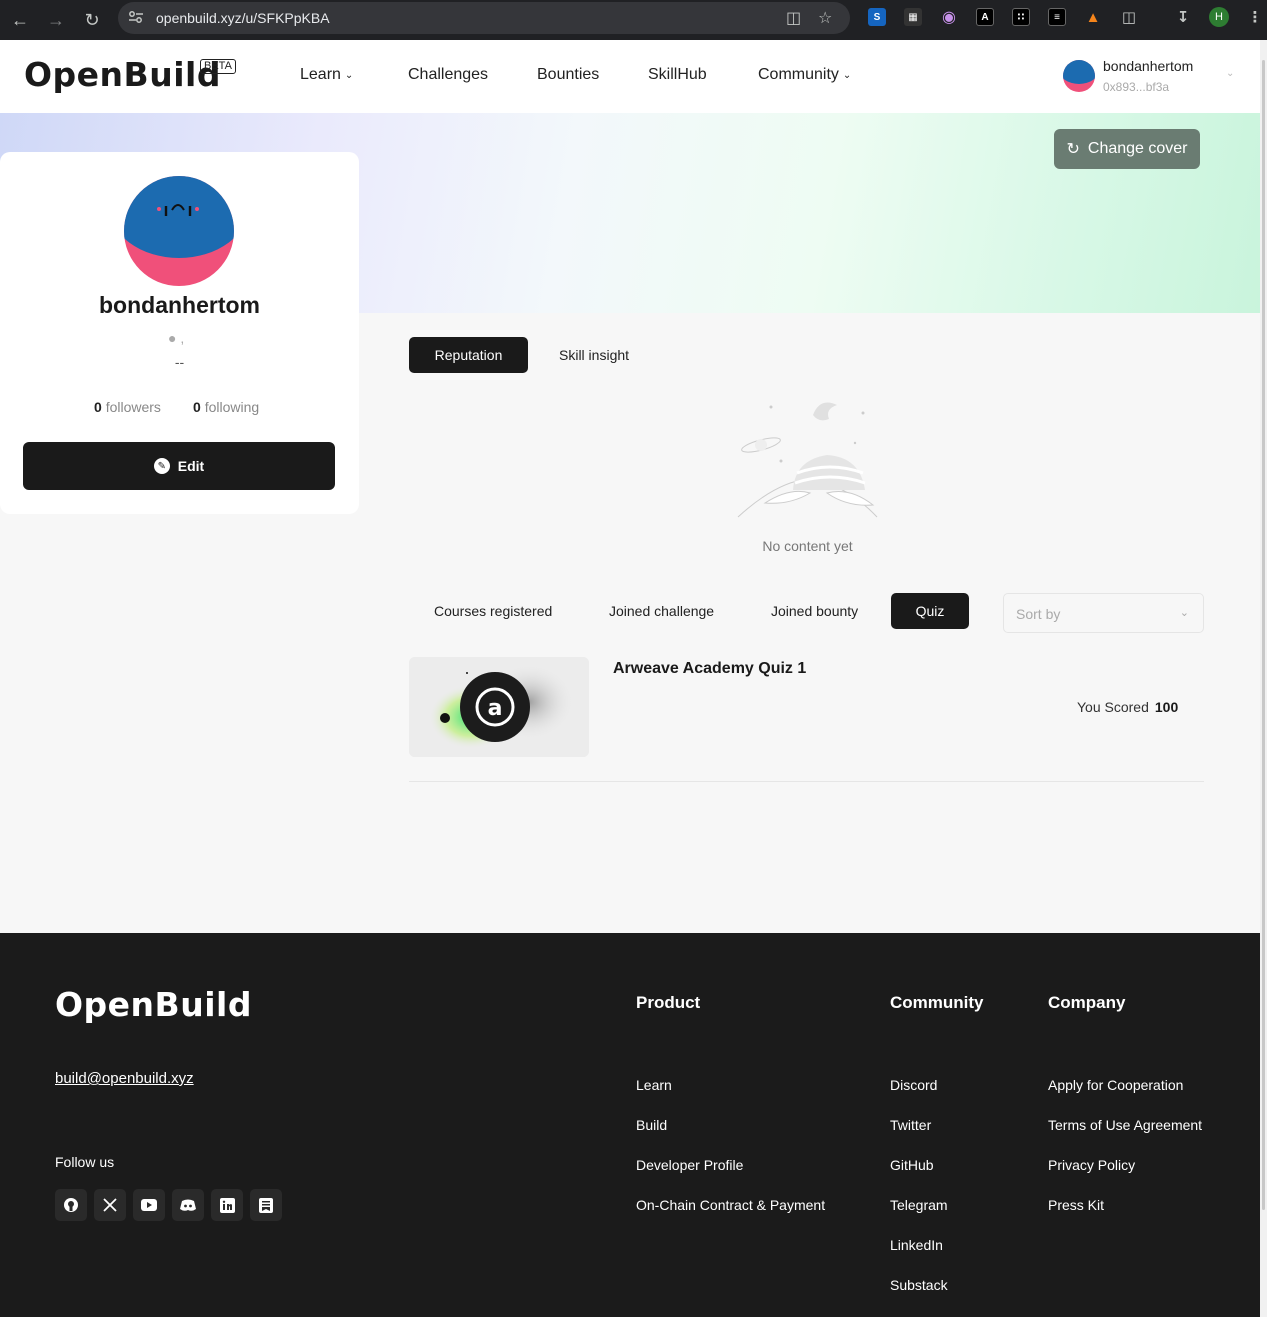  I want to click on followers-link: 0 followers, so click(127, 407).